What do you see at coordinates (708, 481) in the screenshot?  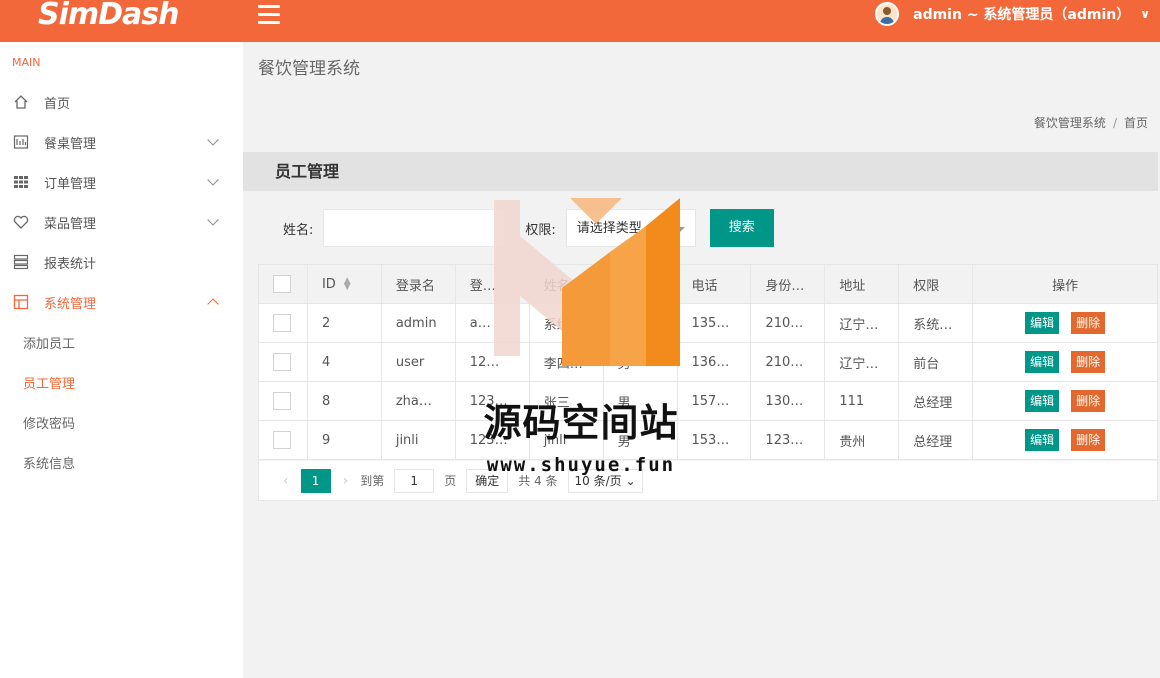 I see `pagination: ‹ 1 › 到第 1 页 确定 共 4 条 10 条/页 ⌄` at bounding box center [708, 481].